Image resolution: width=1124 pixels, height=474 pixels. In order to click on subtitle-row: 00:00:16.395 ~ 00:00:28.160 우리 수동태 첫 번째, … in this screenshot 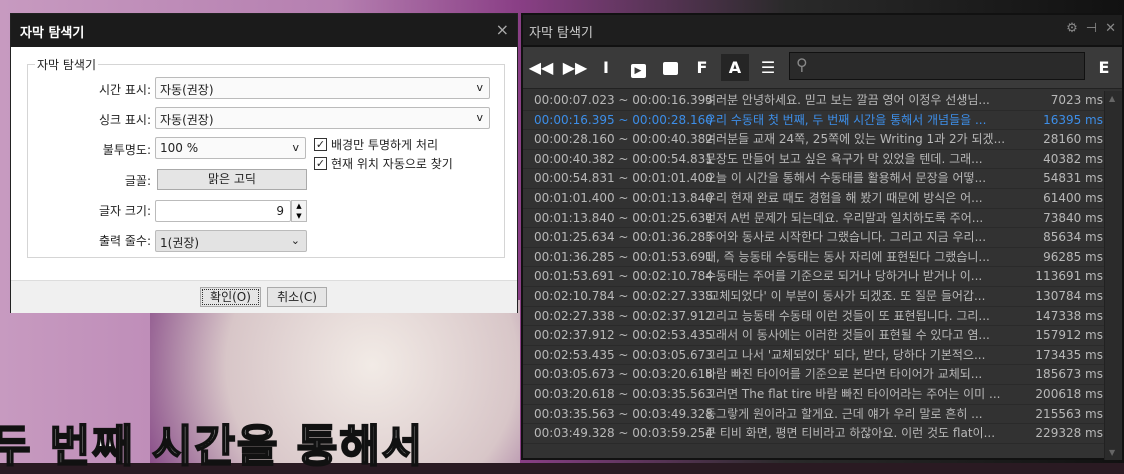, I will do `click(814, 121)`.